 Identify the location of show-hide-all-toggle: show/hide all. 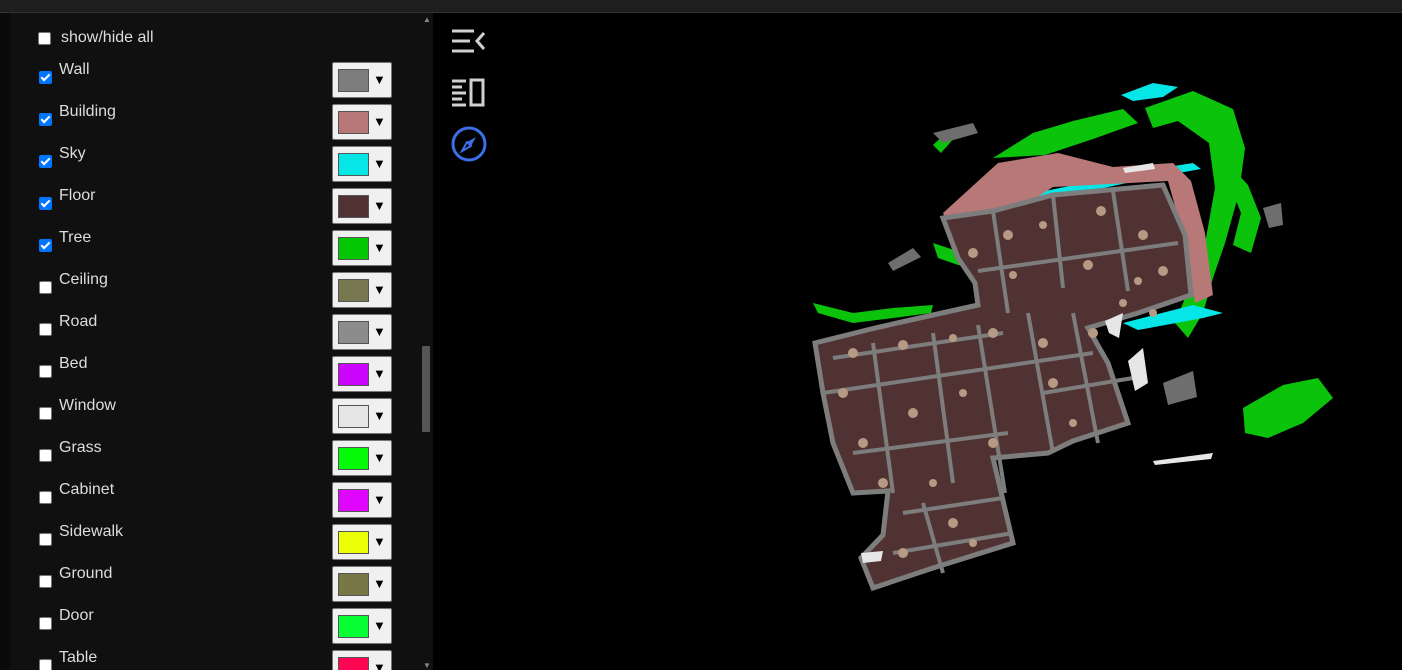
(96, 38).